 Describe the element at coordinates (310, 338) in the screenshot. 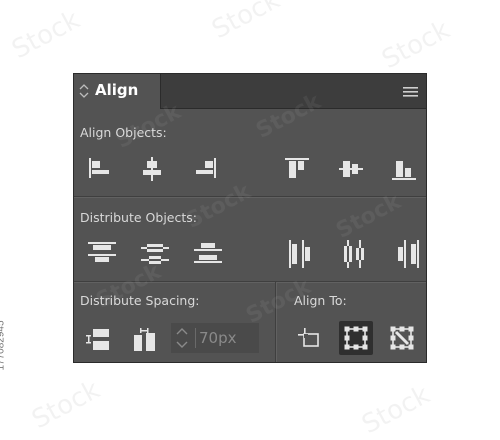

I see `align-to-artboard-icon` at that location.